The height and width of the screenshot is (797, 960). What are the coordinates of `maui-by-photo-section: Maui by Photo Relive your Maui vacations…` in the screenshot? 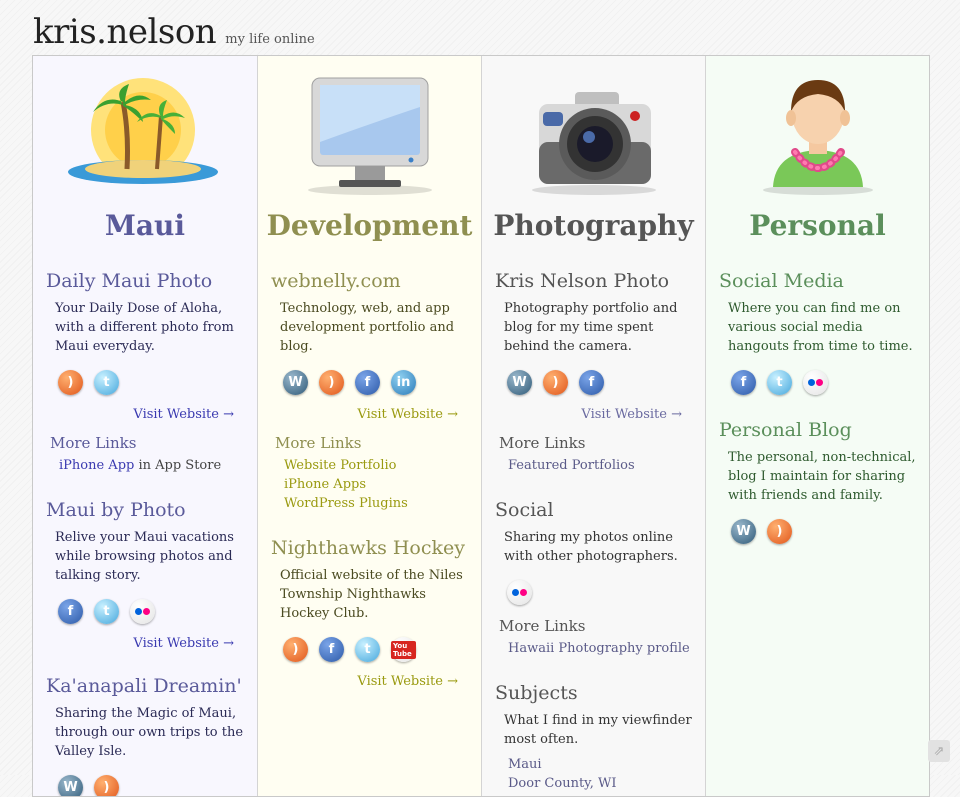 It's located at (145, 574).